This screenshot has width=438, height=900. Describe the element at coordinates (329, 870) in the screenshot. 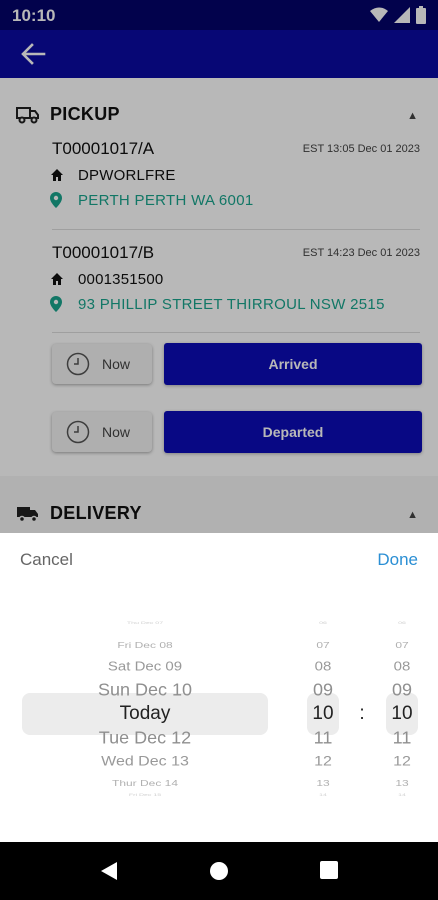

I see `nav-recents-icon` at that location.